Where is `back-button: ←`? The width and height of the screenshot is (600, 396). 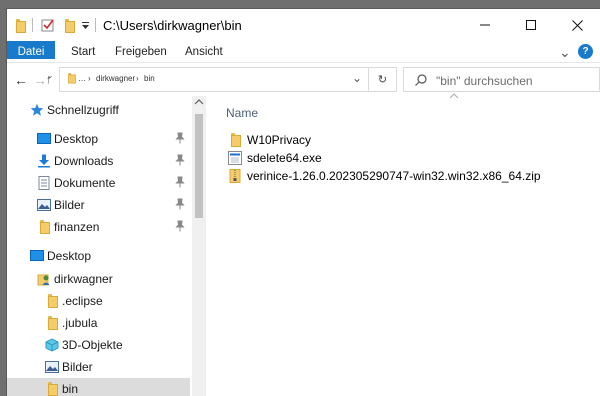
back-button: ← is located at coordinates (21, 79).